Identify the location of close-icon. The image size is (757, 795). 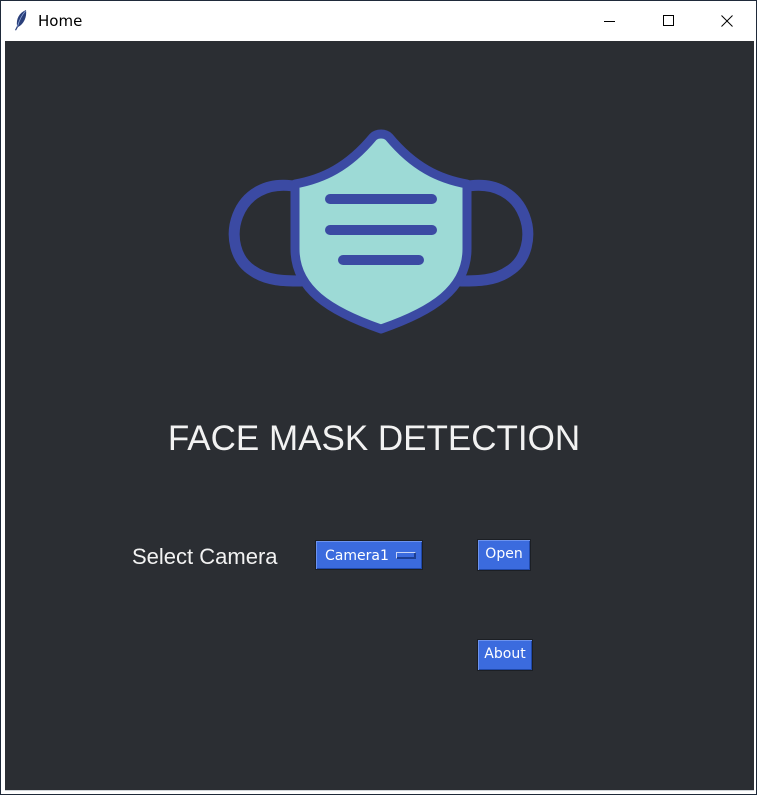
(727, 21).